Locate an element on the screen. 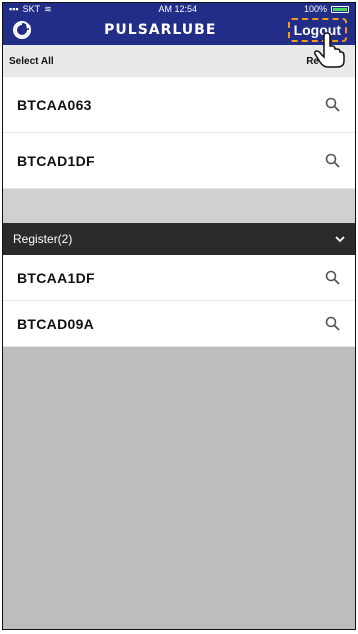 This screenshot has height=634, width=358. status-left: ▪▪▪ SKT ≋ is located at coordinates (30, 9).